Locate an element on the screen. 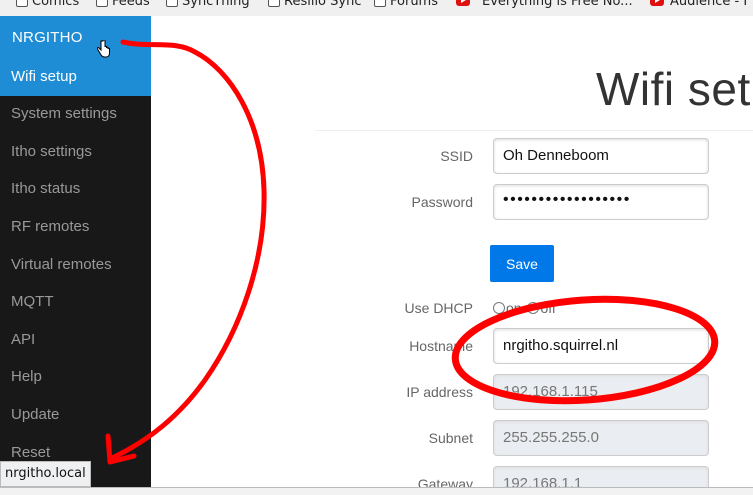  subnet-label: Subnet is located at coordinates (450, 438).